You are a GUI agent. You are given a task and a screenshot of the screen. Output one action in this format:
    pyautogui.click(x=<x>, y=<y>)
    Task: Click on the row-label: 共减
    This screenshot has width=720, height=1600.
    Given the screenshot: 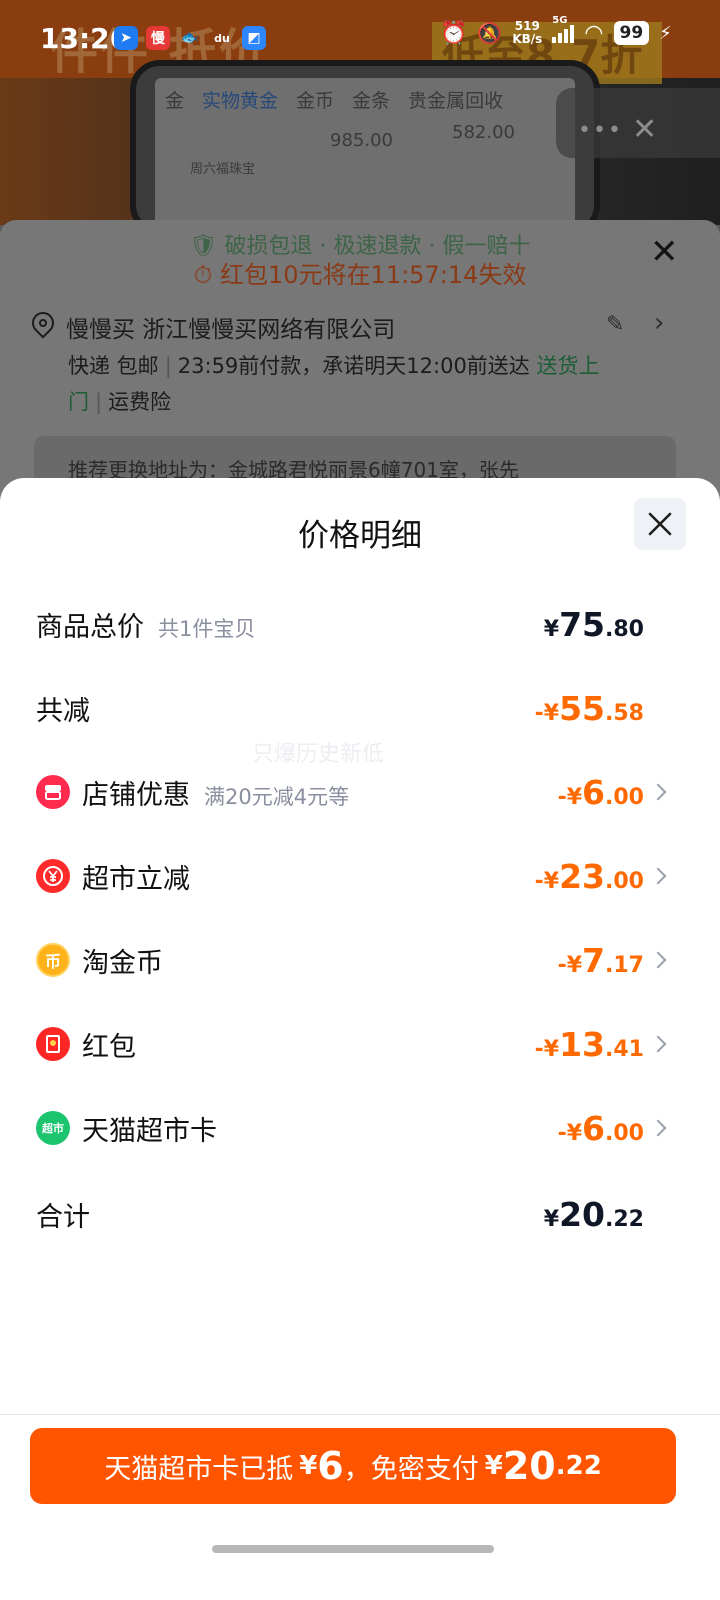 What is the action you would take?
    pyautogui.click(x=63, y=711)
    